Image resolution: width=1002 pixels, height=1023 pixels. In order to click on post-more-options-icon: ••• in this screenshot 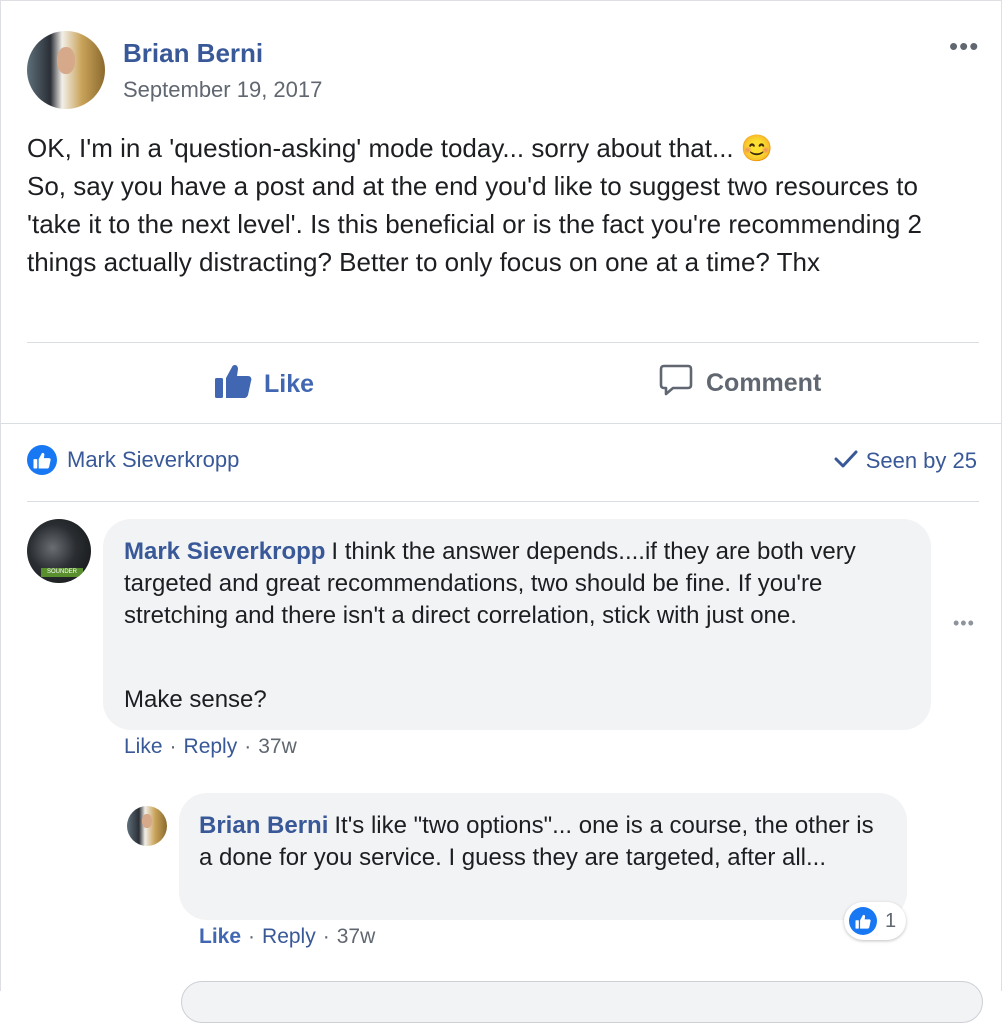, I will do `click(964, 46)`.